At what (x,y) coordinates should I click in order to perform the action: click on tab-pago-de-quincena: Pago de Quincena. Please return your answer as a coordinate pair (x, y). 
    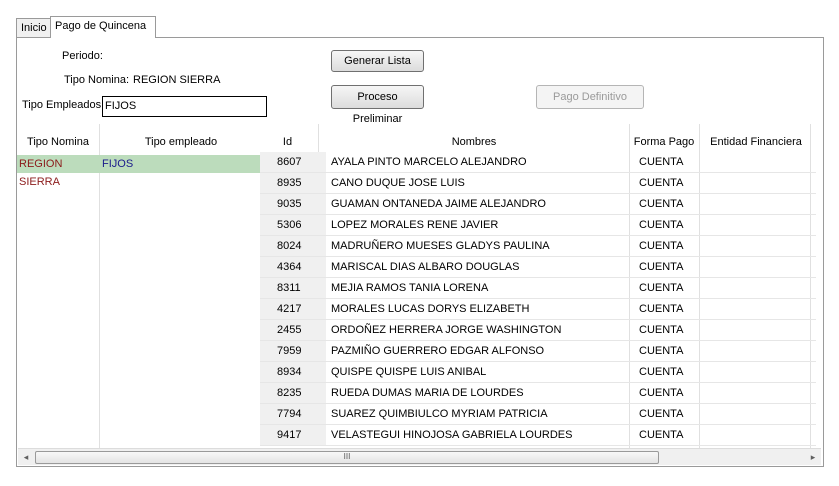
    Looking at the image, I should click on (103, 27).